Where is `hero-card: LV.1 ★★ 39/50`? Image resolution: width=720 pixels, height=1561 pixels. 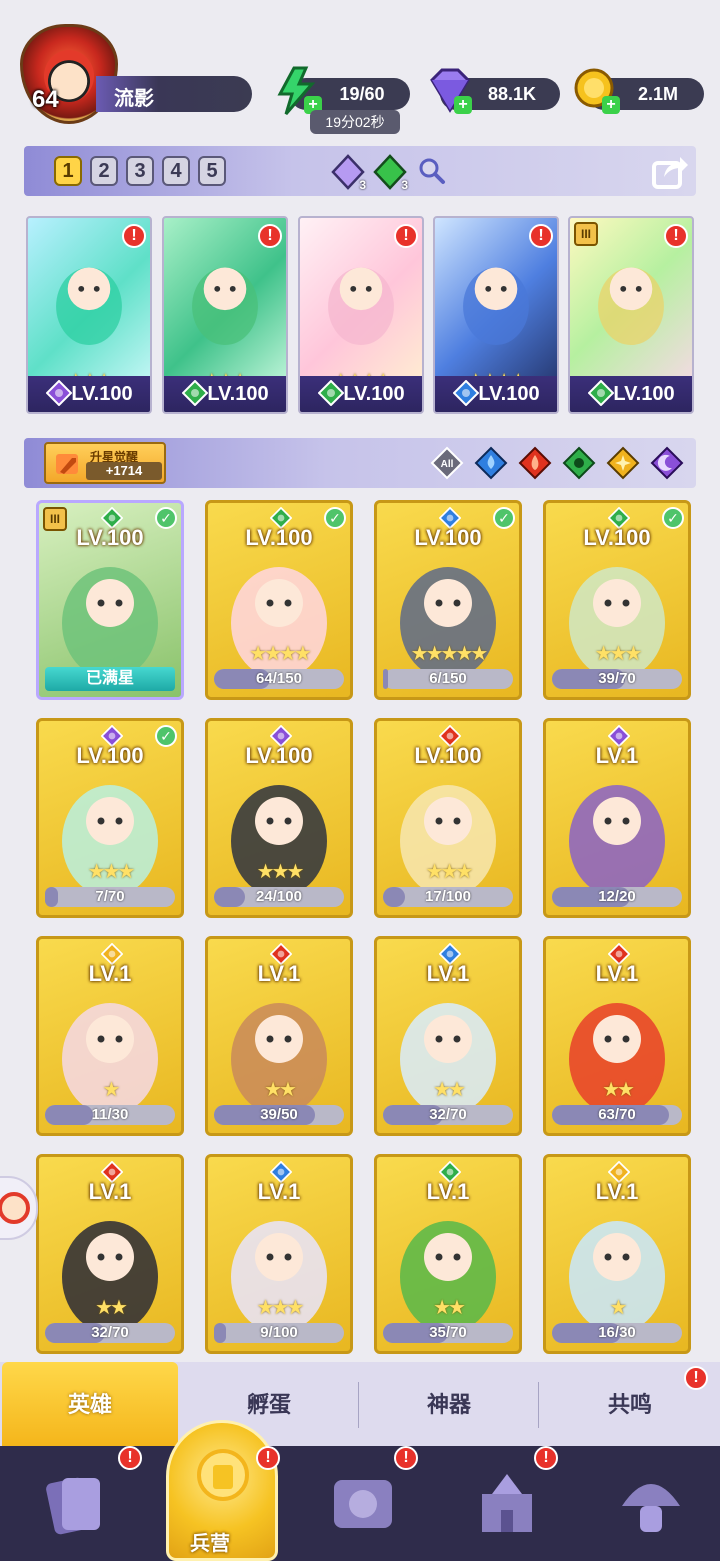
hero-card: LV.1 ★★ 39/50 is located at coordinates (279, 1036).